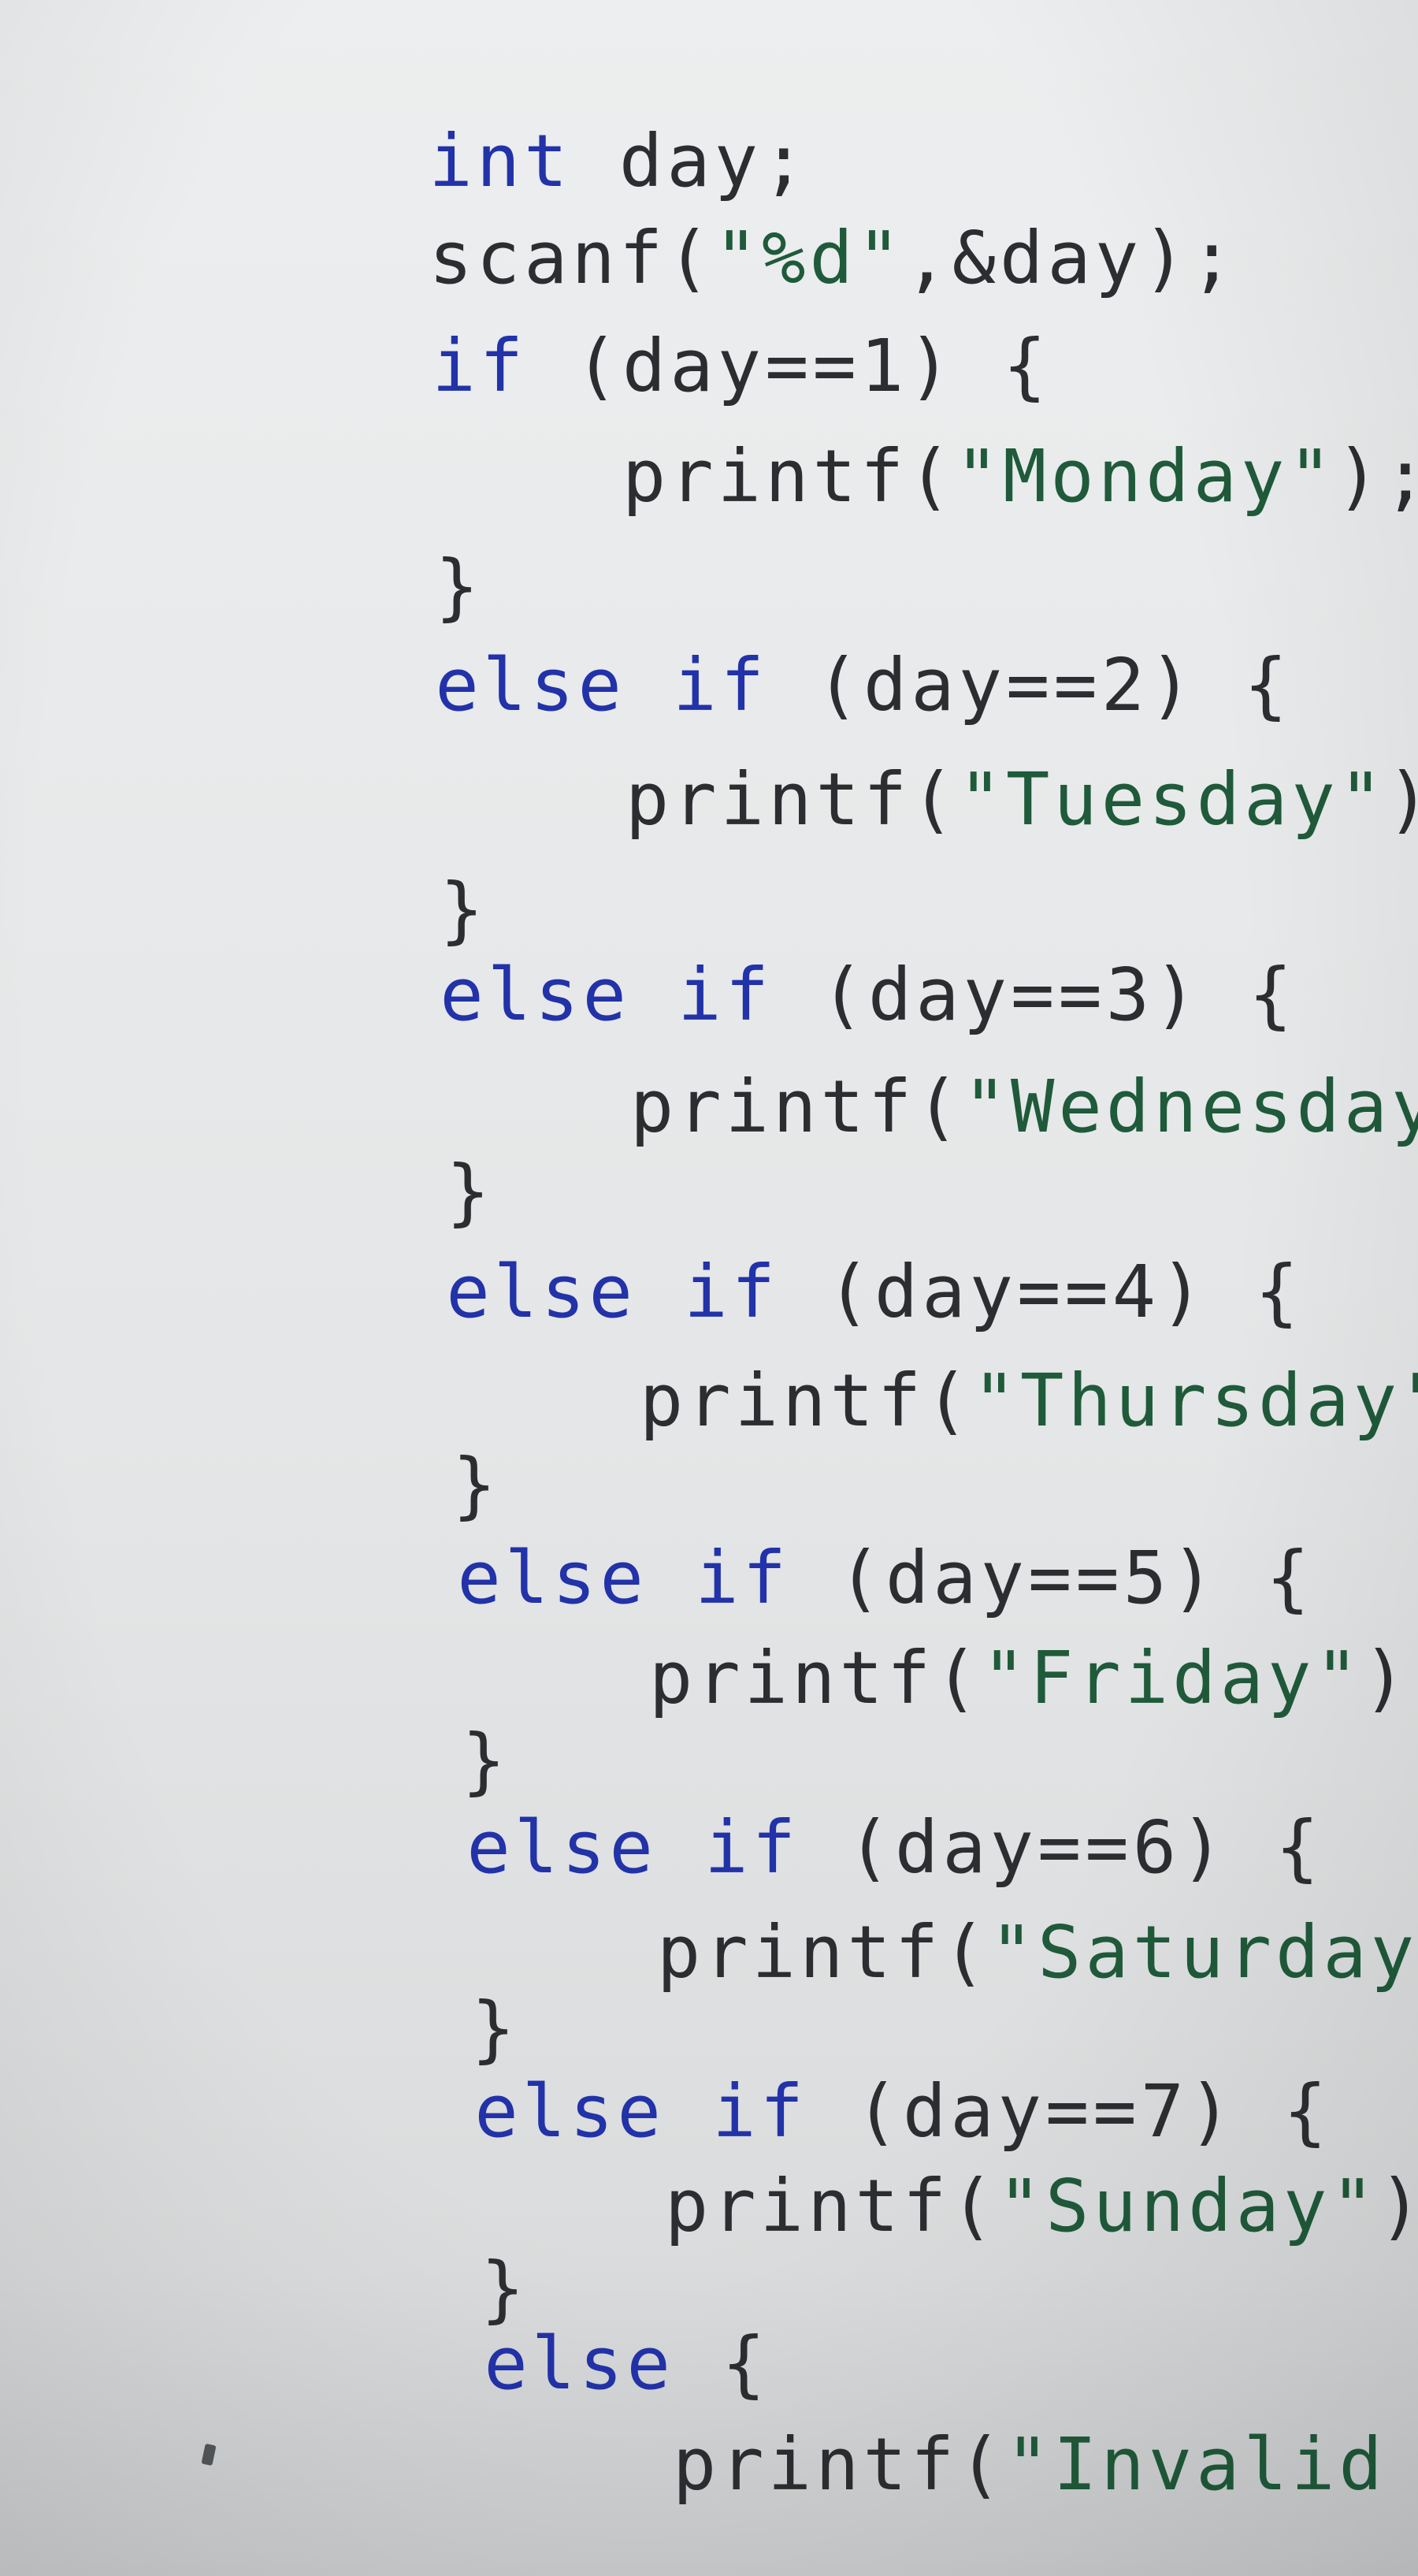 The width and height of the screenshot is (1418, 2576). I want to click on code-token: "Tuesday", so click(1172, 799).